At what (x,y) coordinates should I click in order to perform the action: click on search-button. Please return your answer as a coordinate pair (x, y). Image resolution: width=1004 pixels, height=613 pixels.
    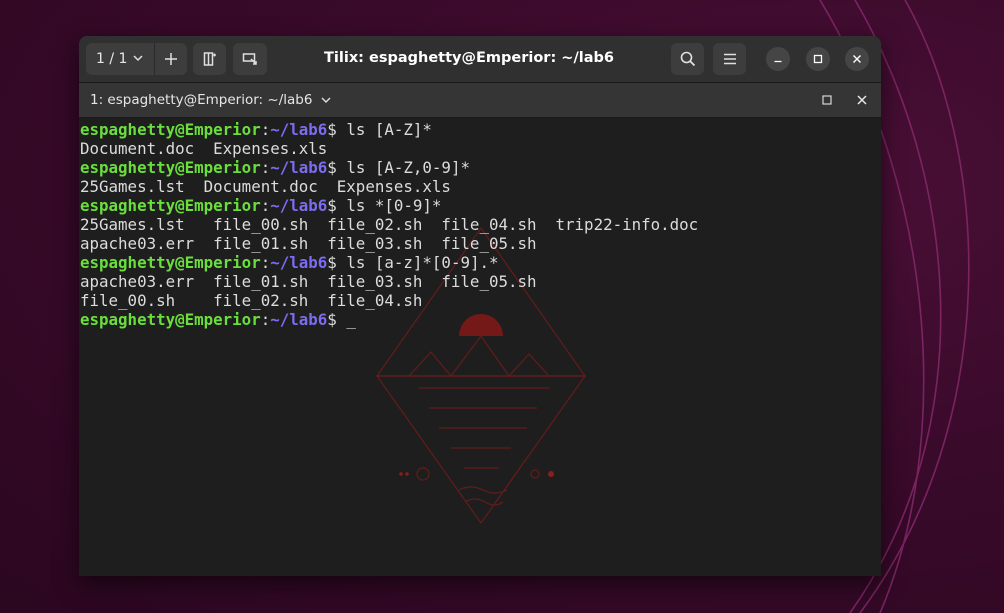
    Looking at the image, I should click on (687, 59).